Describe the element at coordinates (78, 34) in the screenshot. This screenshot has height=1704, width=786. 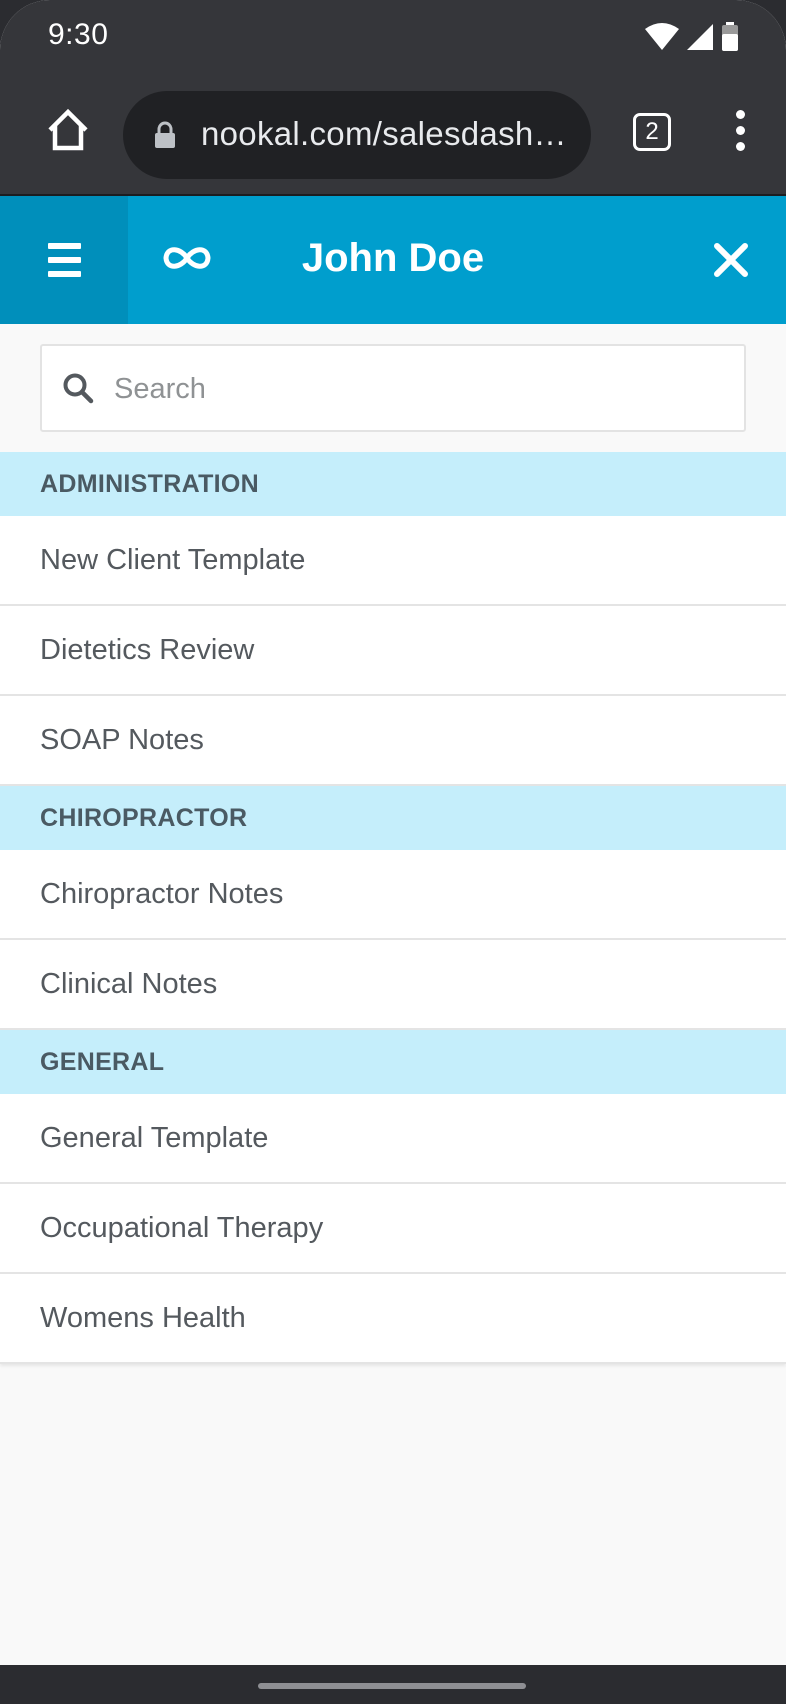
I see `status-time: 9:30` at that location.